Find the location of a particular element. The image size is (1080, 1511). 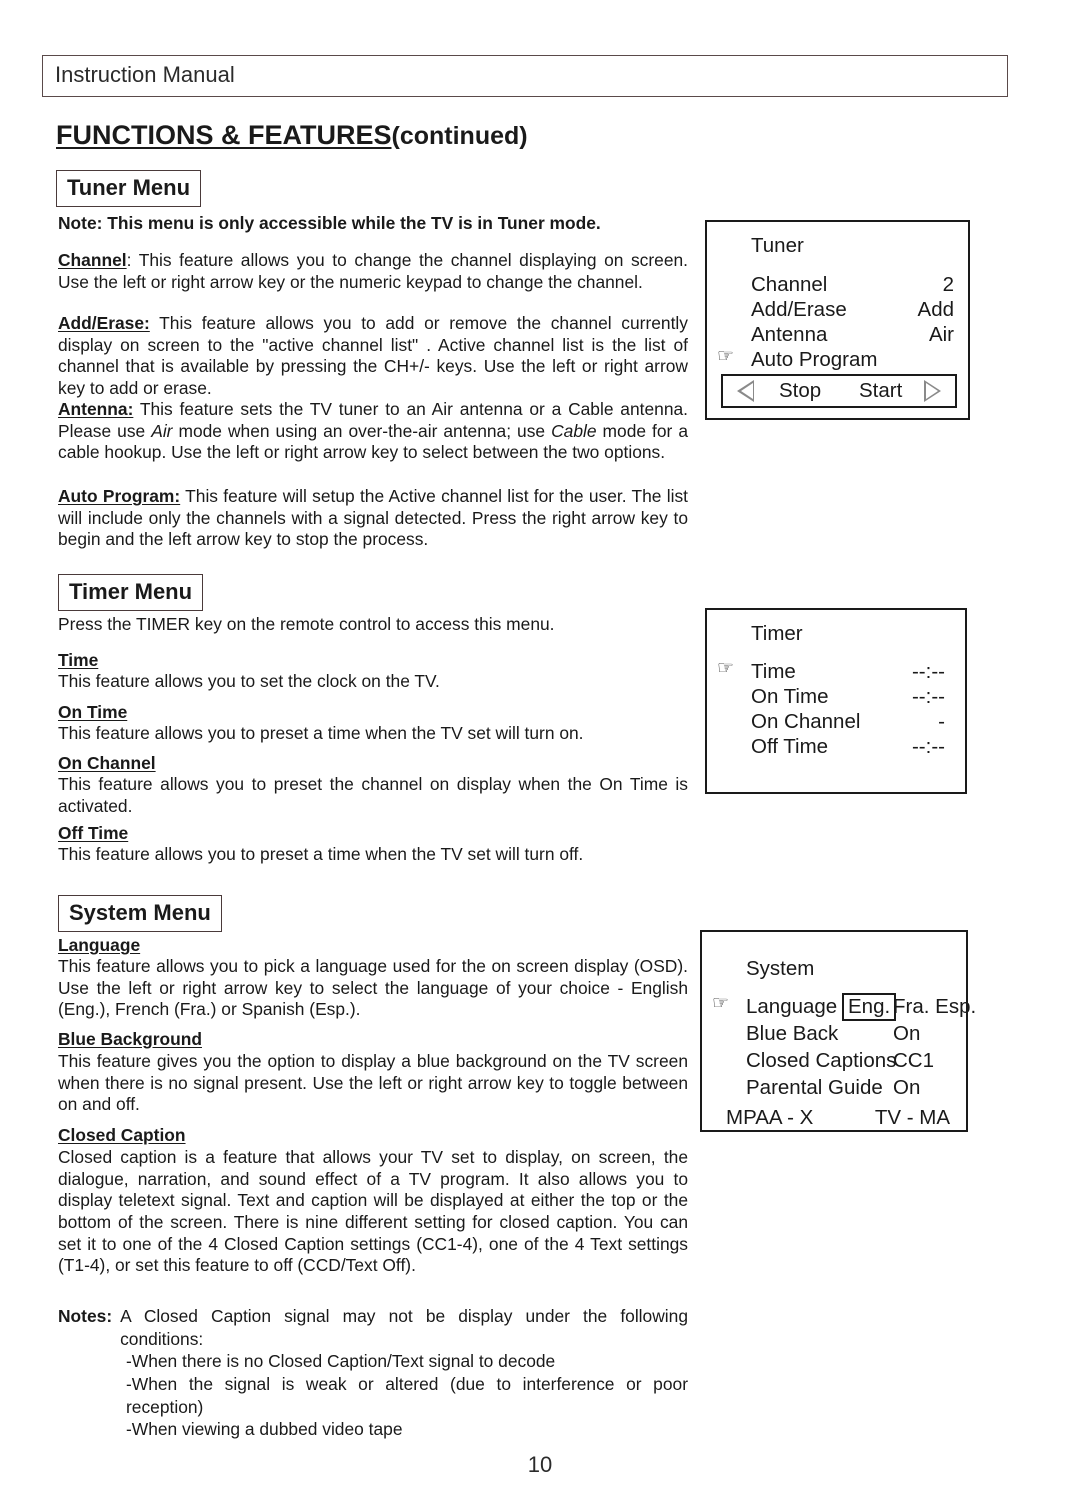

system-subhead-language: Language is located at coordinates (99, 945).